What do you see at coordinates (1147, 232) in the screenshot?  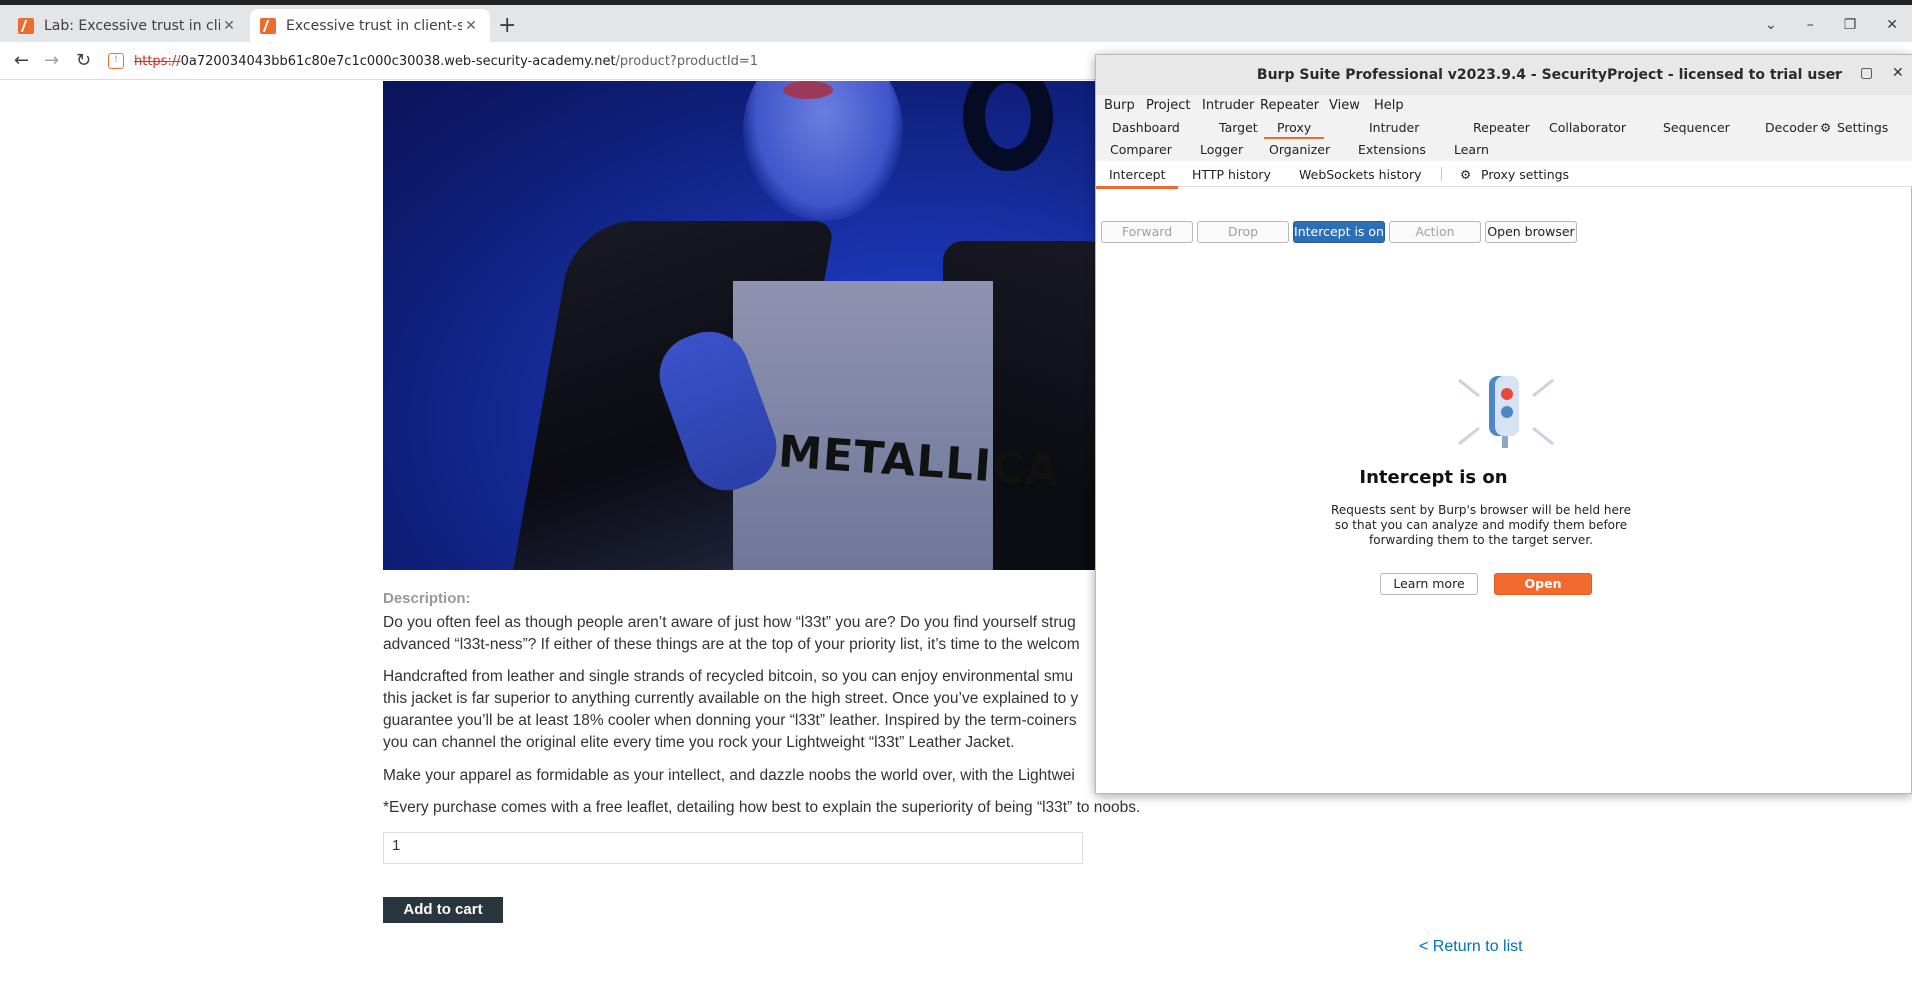 I see `forward-button: Forward` at bounding box center [1147, 232].